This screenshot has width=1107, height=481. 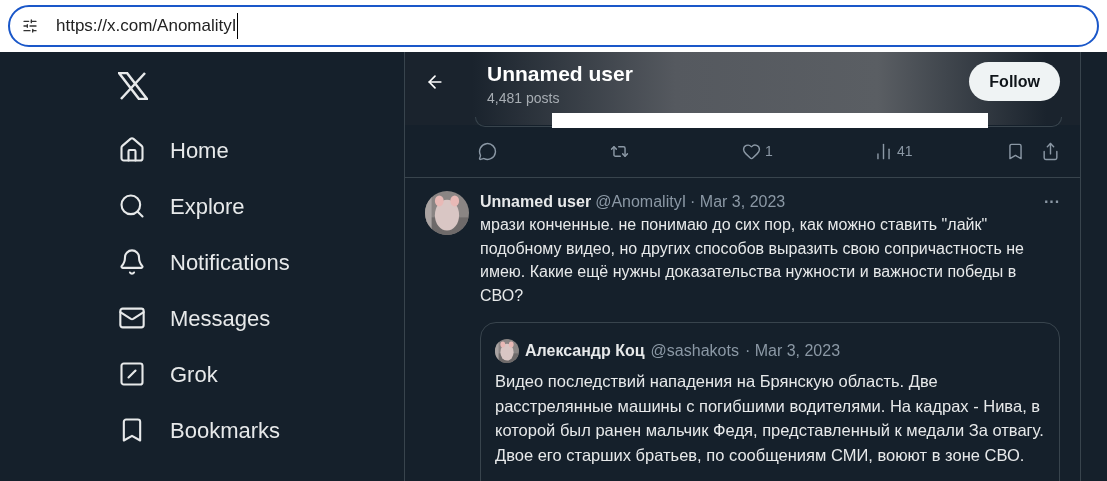 What do you see at coordinates (1050, 151) in the screenshot?
I see `share-icon` at bounding box center [1050, 151].